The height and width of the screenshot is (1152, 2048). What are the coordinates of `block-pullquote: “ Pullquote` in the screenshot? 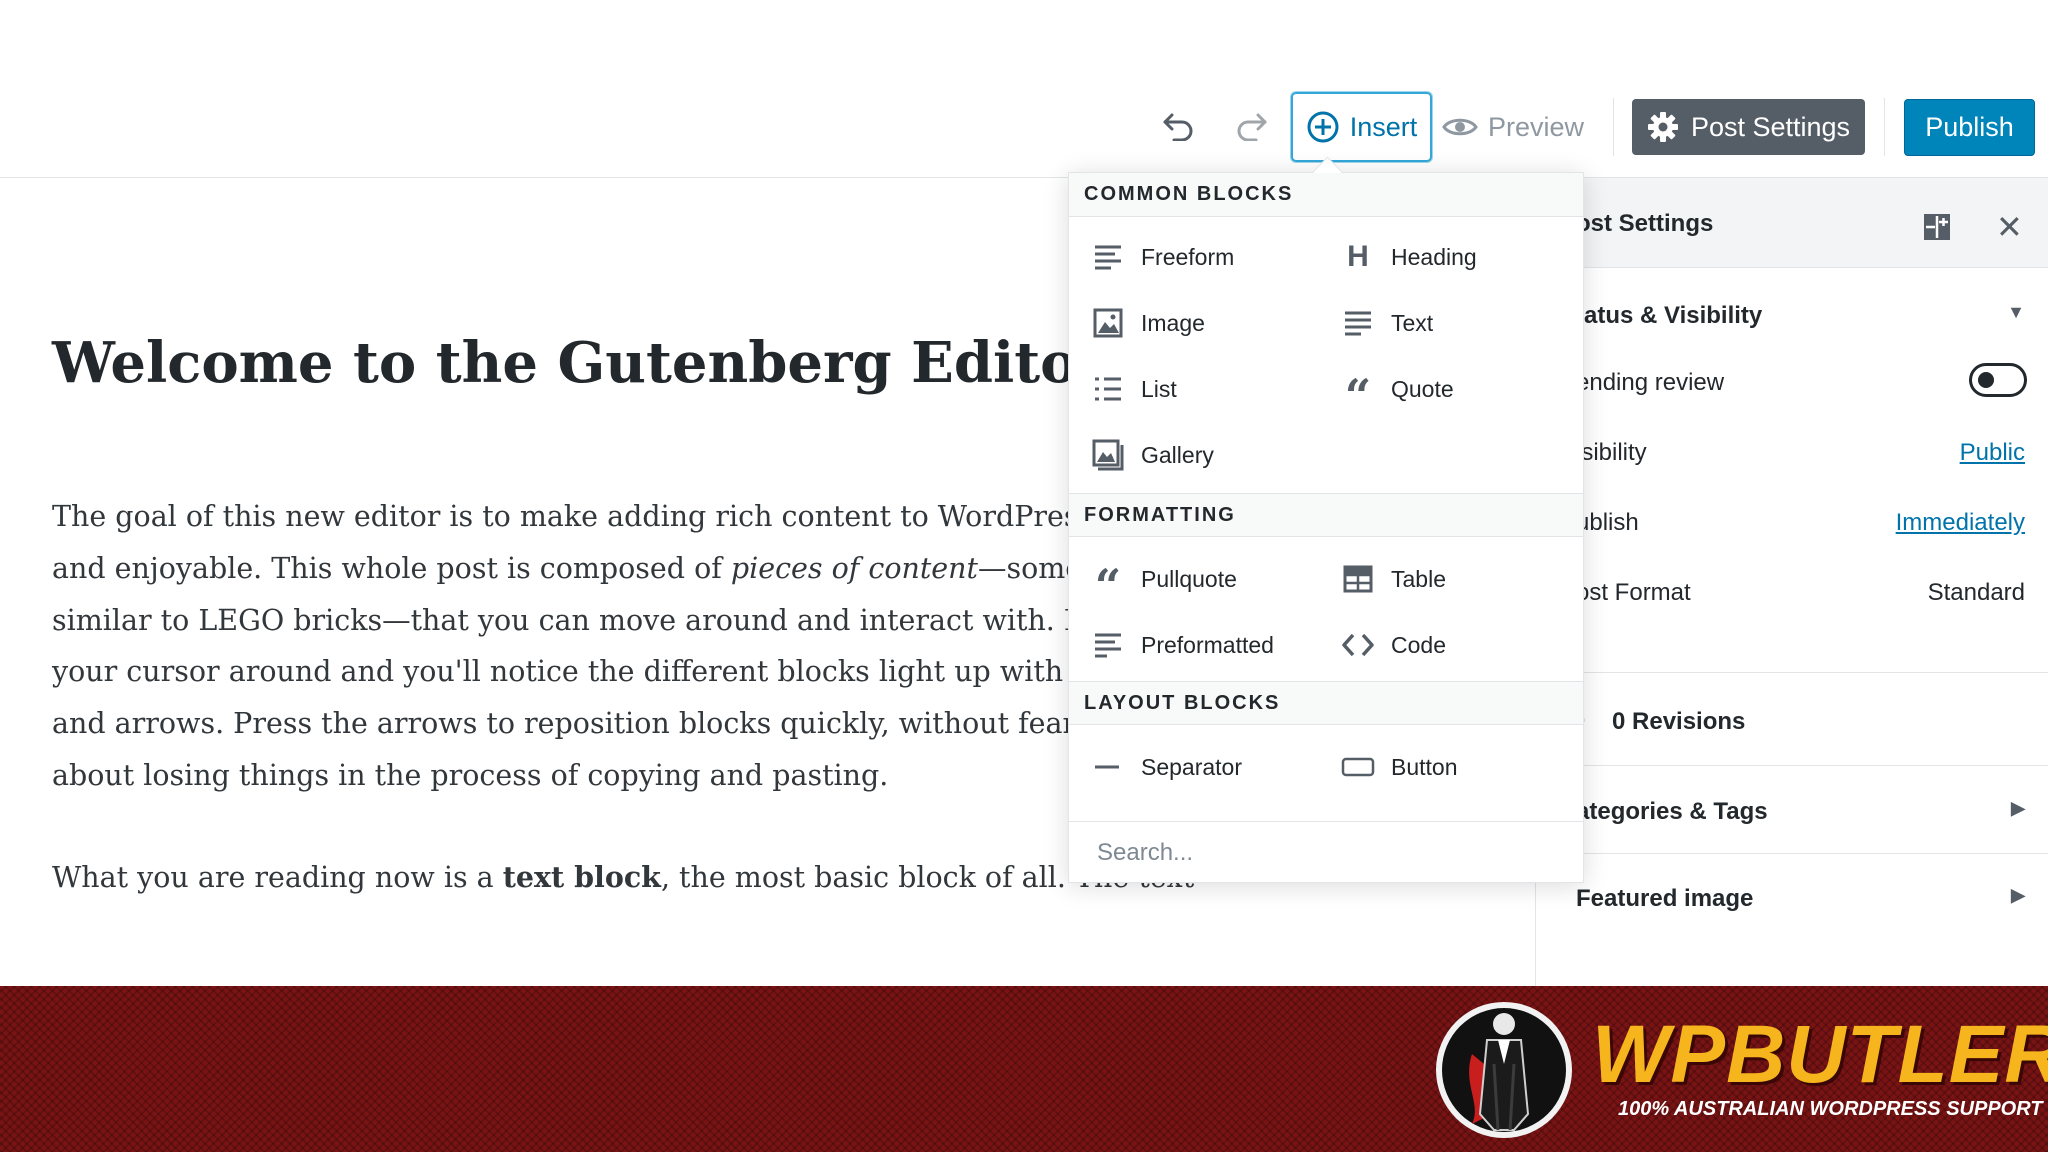 It's located at (1164, 584).